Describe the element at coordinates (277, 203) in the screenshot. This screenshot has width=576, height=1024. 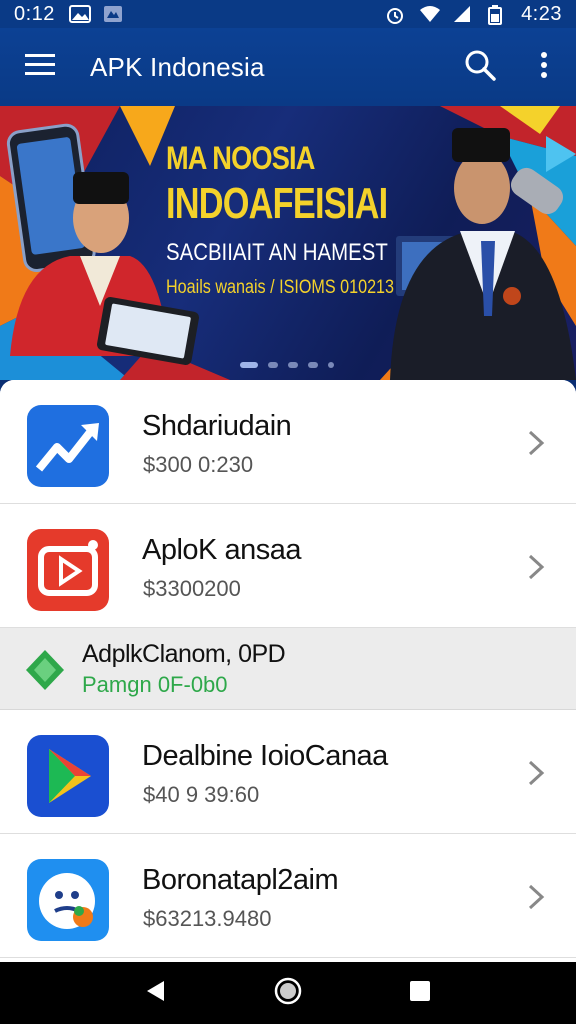
I see `banner-headline-2: INDOAFEISIAI` at that location.